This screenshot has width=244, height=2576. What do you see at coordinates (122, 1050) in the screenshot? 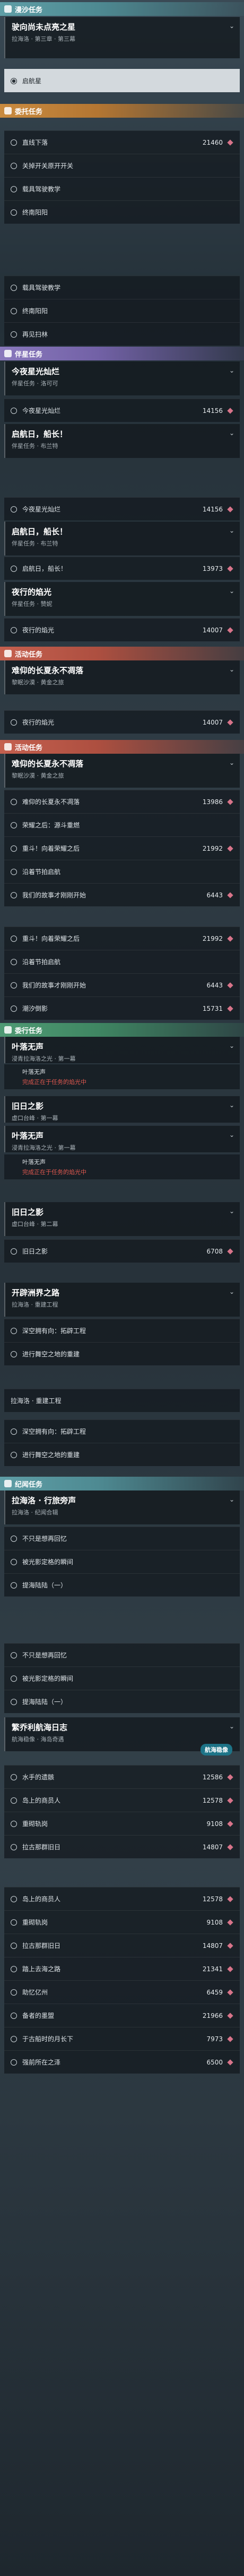
I see `quest-card-silent-leaves: 叶落无声 浸青拉海洛之光 · 第一幕 ⌄` at bounding box center [122, 1050].